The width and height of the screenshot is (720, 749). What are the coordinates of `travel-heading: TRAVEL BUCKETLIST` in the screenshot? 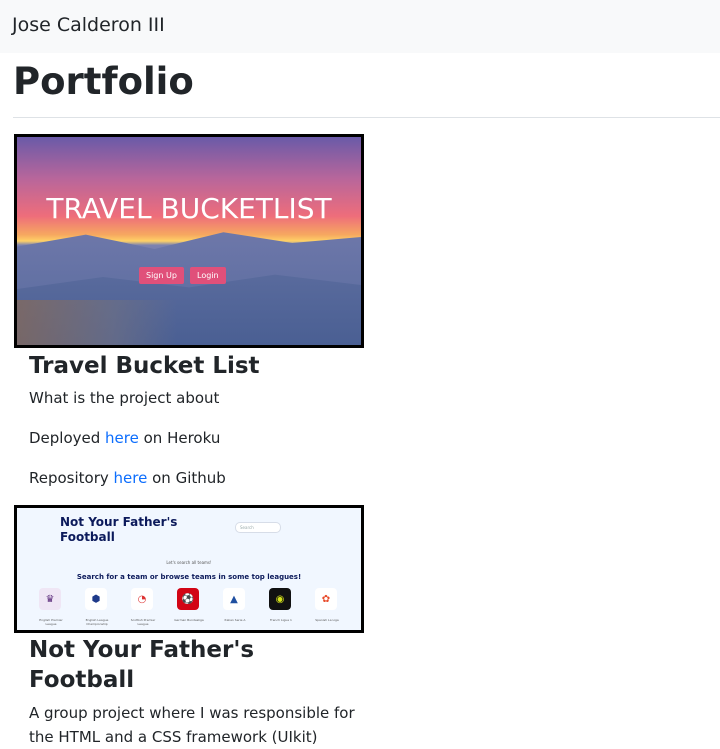 It's located at (189, 208).